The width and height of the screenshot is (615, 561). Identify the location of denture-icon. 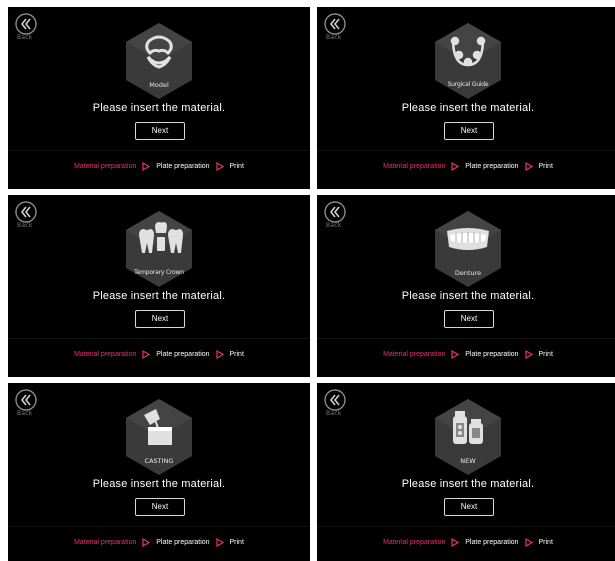
(468, 239).